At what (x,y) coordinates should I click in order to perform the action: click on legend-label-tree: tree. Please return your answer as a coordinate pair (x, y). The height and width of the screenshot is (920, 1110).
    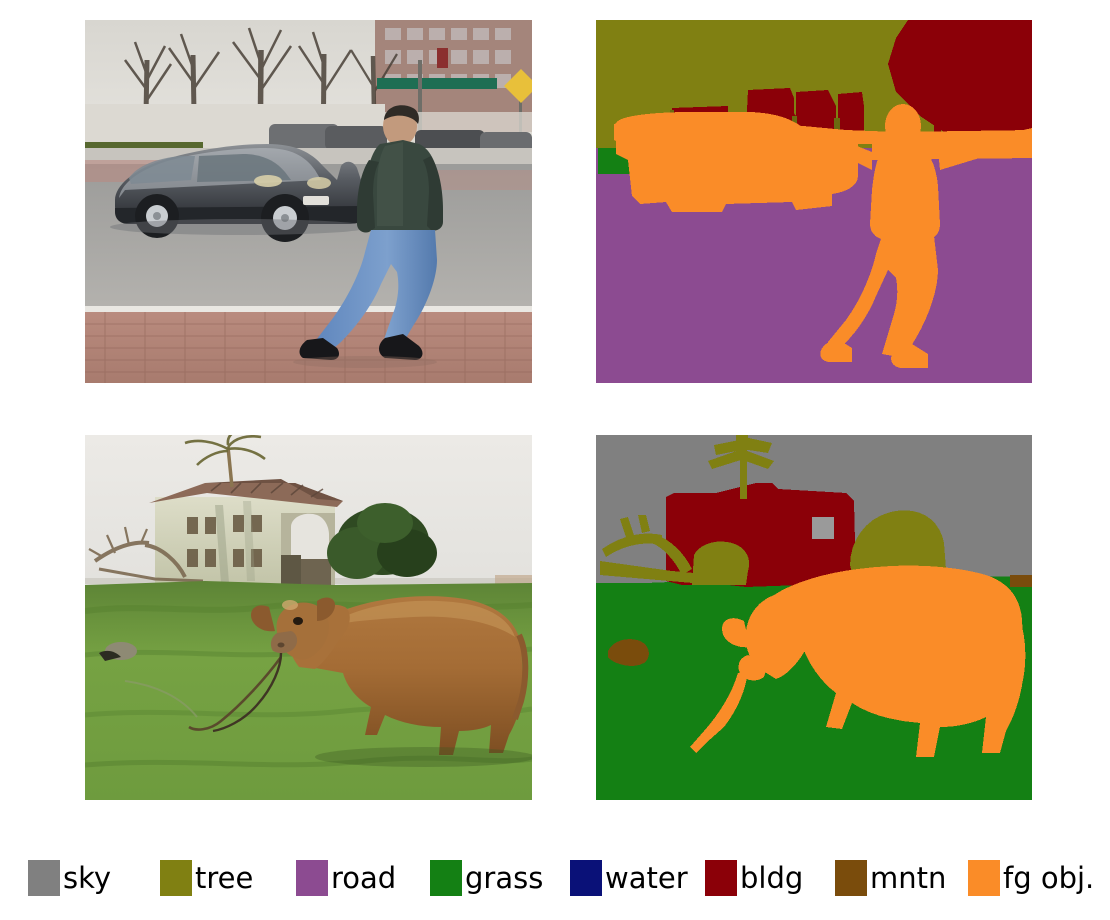
    Looking at the image, I should click on (224, 877).